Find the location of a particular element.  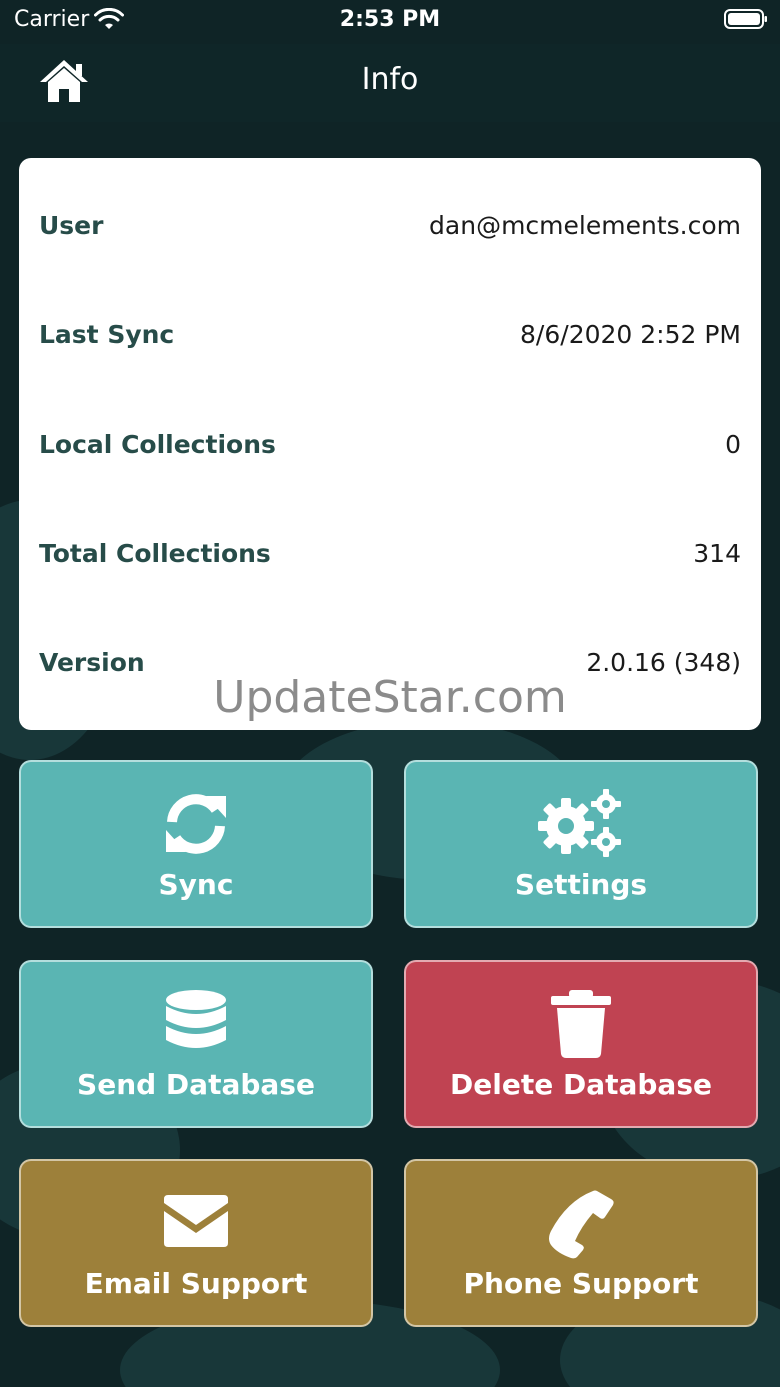

gears-icon is located at coordinates (579, 823).